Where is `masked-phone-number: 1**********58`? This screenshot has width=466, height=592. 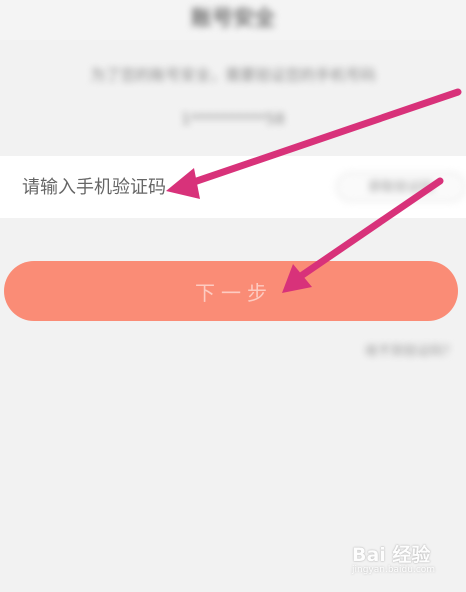 masked-phone-number: 1**********58 is located at coordinates (233, 119).